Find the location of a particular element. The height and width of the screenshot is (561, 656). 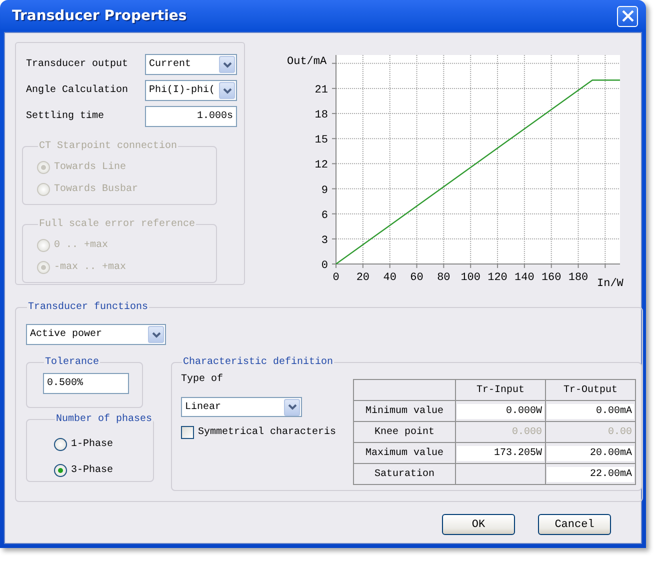

column-header: Tr-Input is located at coordinates (501, 390).